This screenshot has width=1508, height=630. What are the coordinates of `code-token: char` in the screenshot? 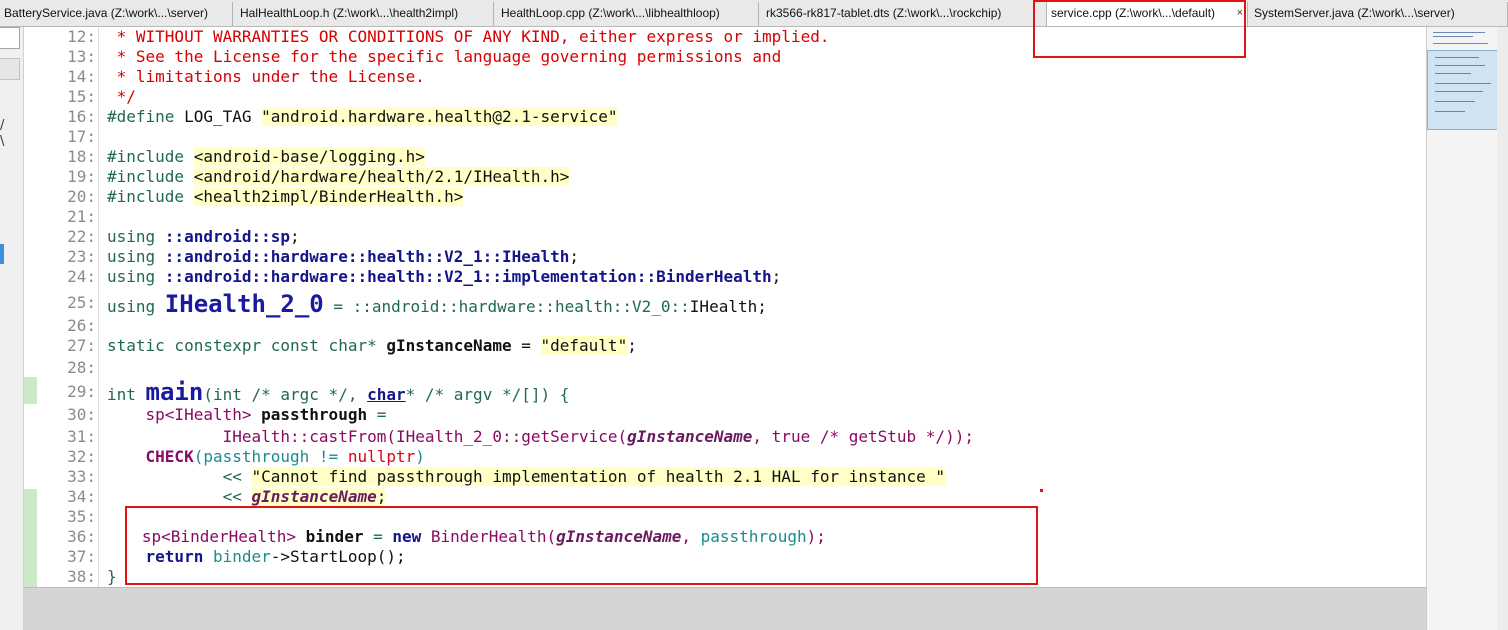 It's located at (386, 394).